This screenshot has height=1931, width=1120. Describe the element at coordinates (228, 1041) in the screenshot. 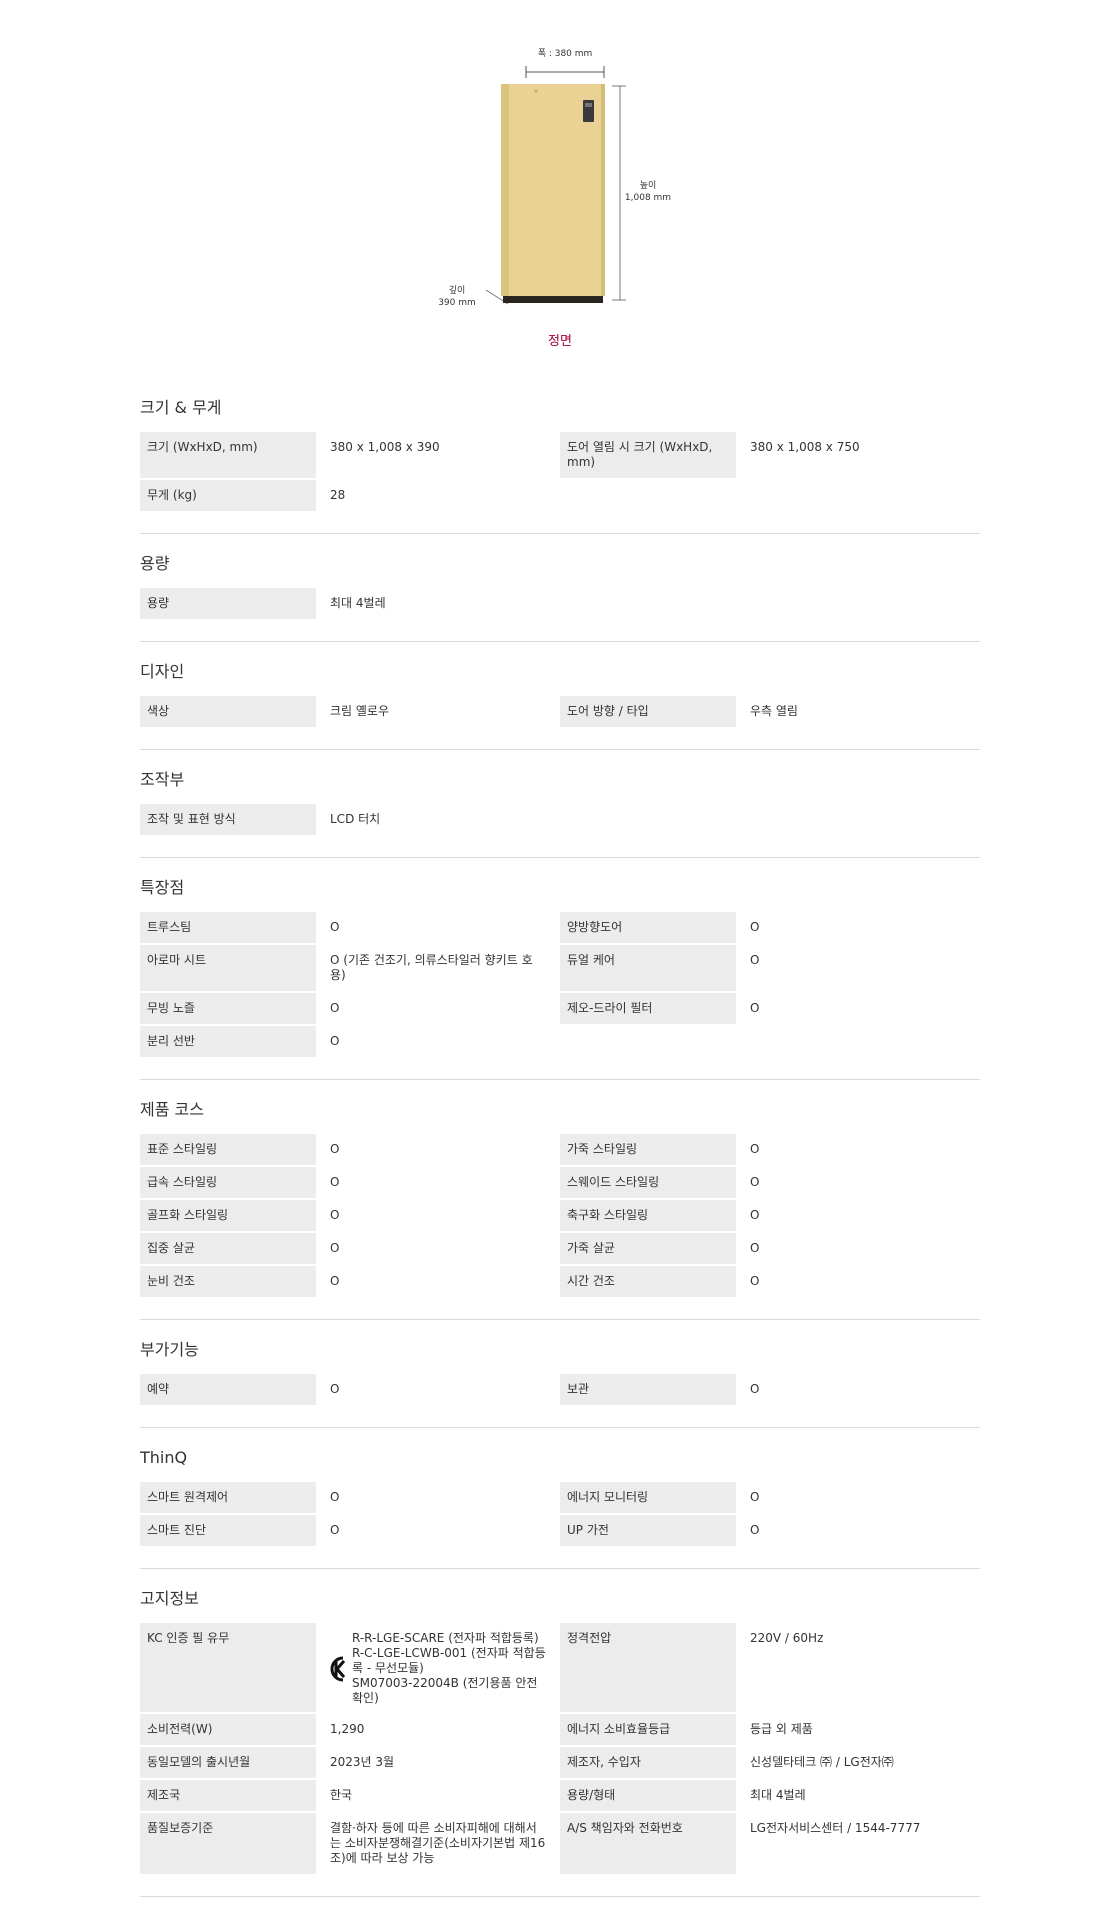

I see `spec-label: 분리 선반` at that location.